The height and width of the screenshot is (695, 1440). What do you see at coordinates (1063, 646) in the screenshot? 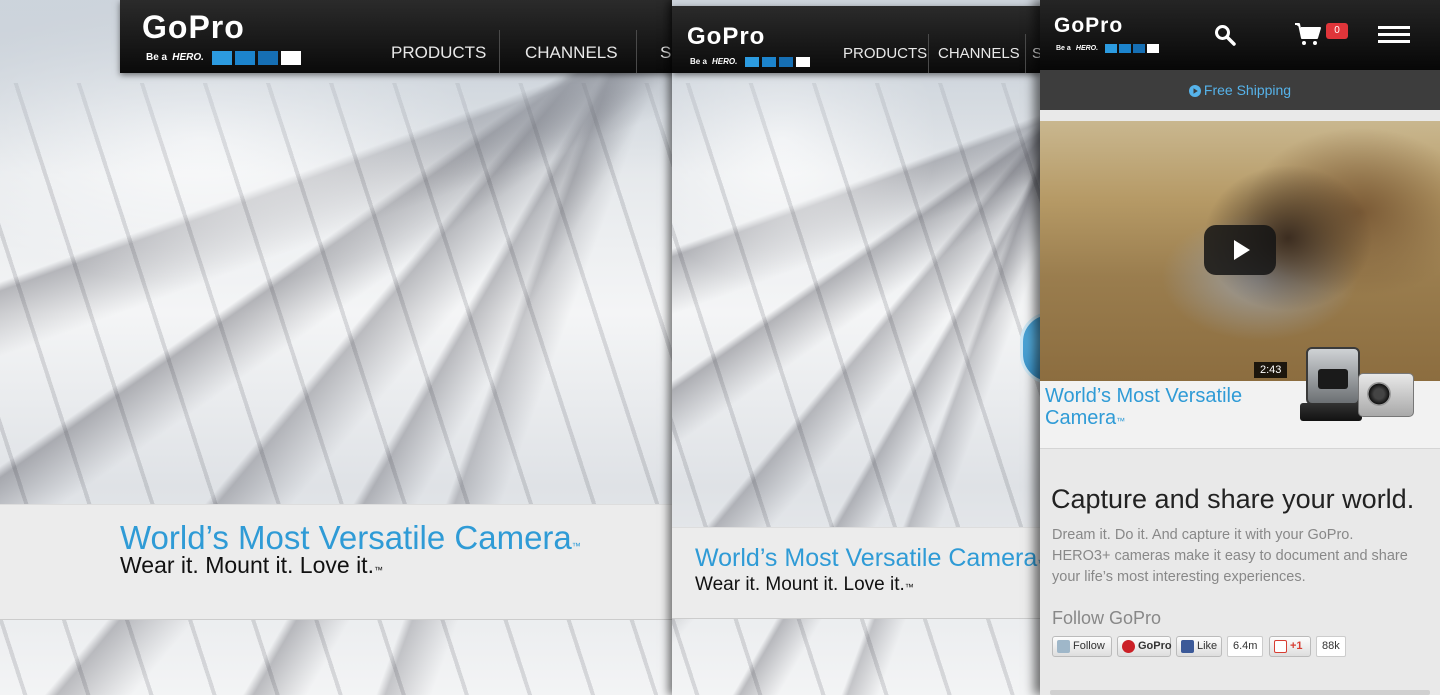
I see `twitter-bird-icon` at bounding box center [1063, 646].